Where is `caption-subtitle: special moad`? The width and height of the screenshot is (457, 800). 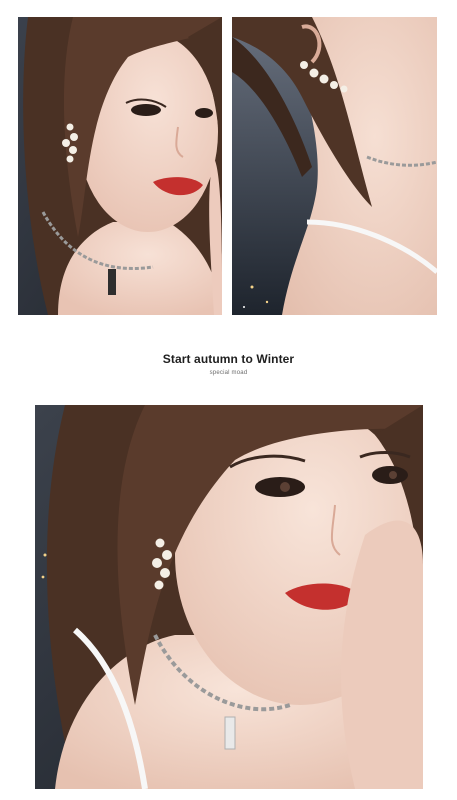
caption-subtitle: special moad is located at coordinates (228, 373).